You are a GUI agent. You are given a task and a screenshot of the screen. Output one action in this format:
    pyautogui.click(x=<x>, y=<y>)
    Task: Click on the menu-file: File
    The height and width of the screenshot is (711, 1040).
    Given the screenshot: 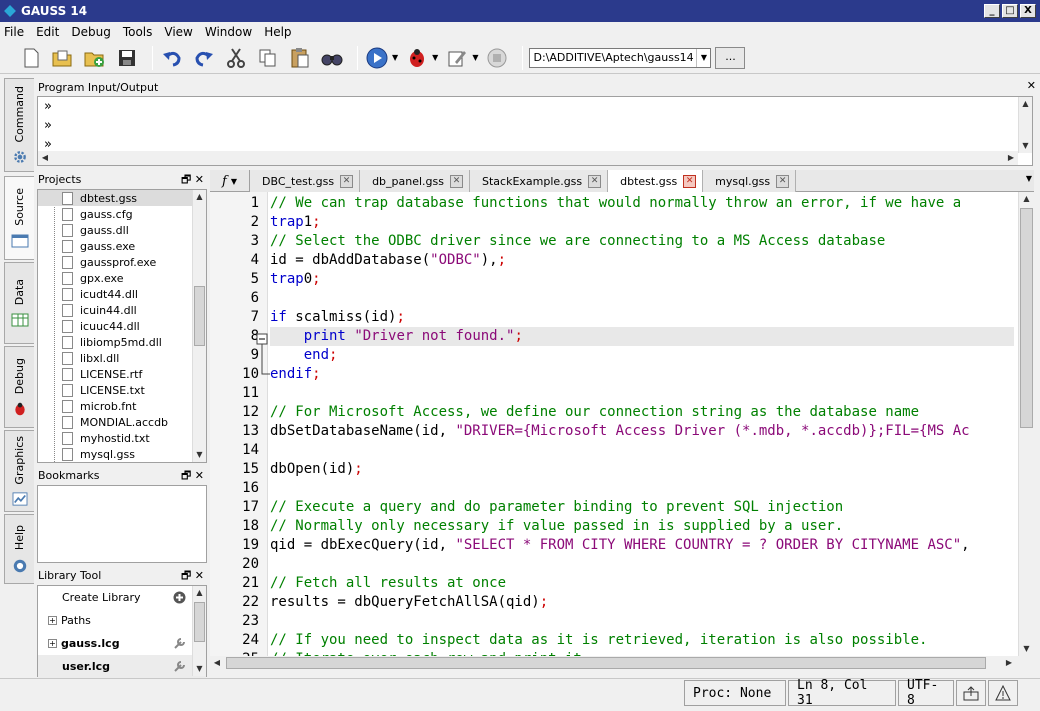 What is the action you would take?
    pyautogui.click(x=14, y=32)
    